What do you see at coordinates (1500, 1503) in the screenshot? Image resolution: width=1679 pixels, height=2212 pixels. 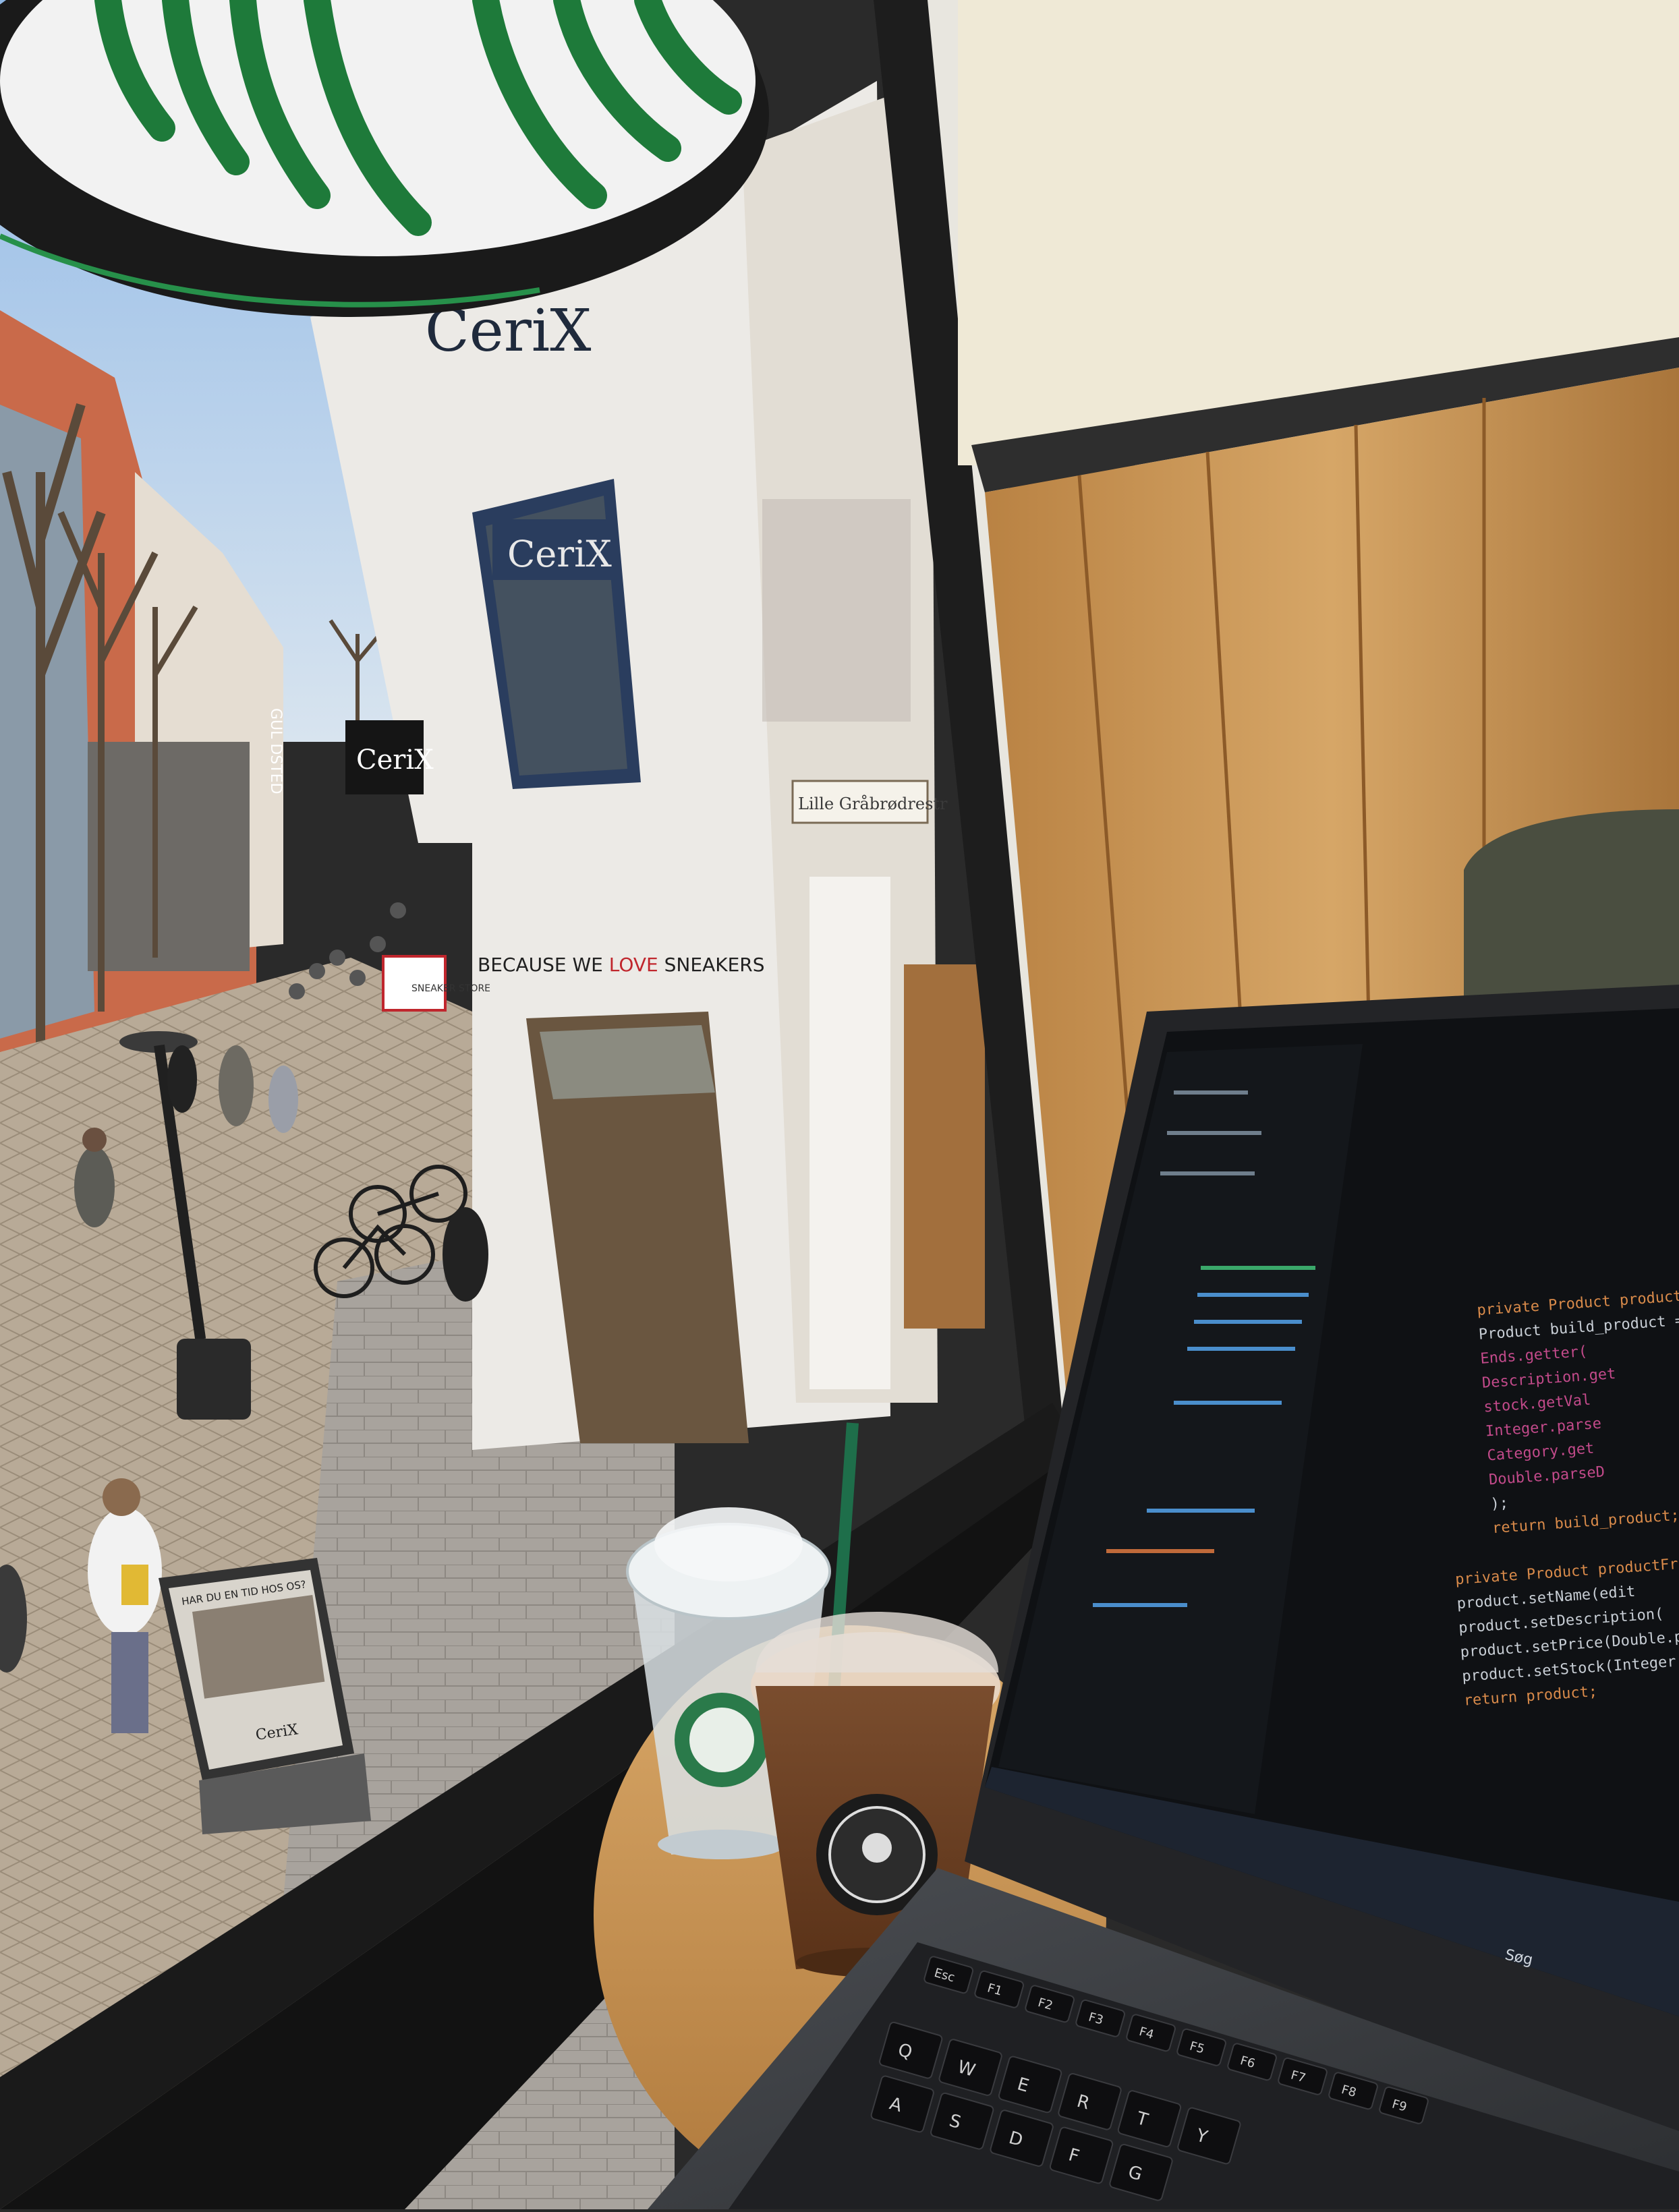 I see `code-line: );` at bounding box center [1500, 1503].